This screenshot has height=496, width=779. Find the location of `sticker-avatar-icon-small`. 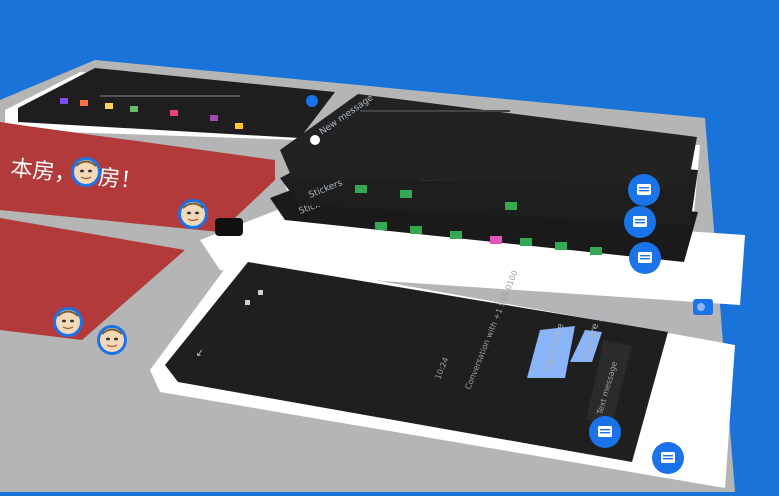

sticker-avatar-icon-small is located at coordinates (193, 214).